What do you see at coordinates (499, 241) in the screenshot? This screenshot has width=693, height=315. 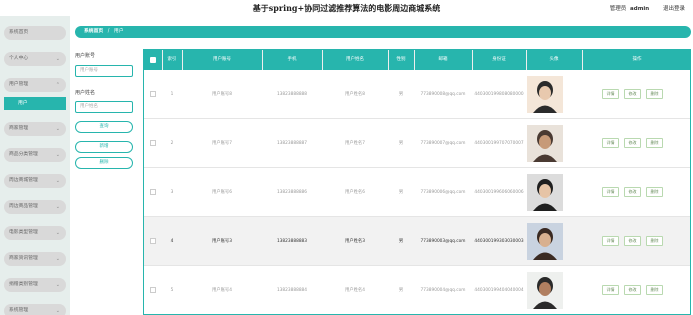 I see `cell-idcard: 440300199303030003` at bounding box center [499, 241].